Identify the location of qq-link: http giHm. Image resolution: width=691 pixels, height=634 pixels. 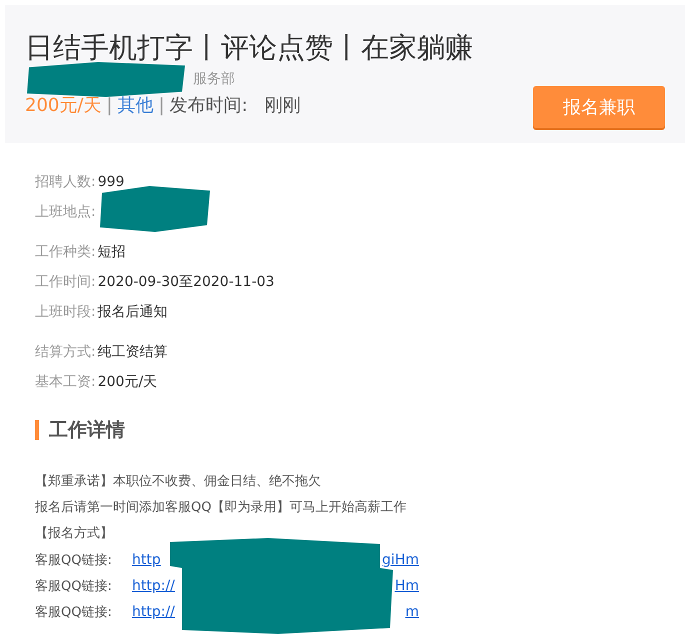
(275, 560).